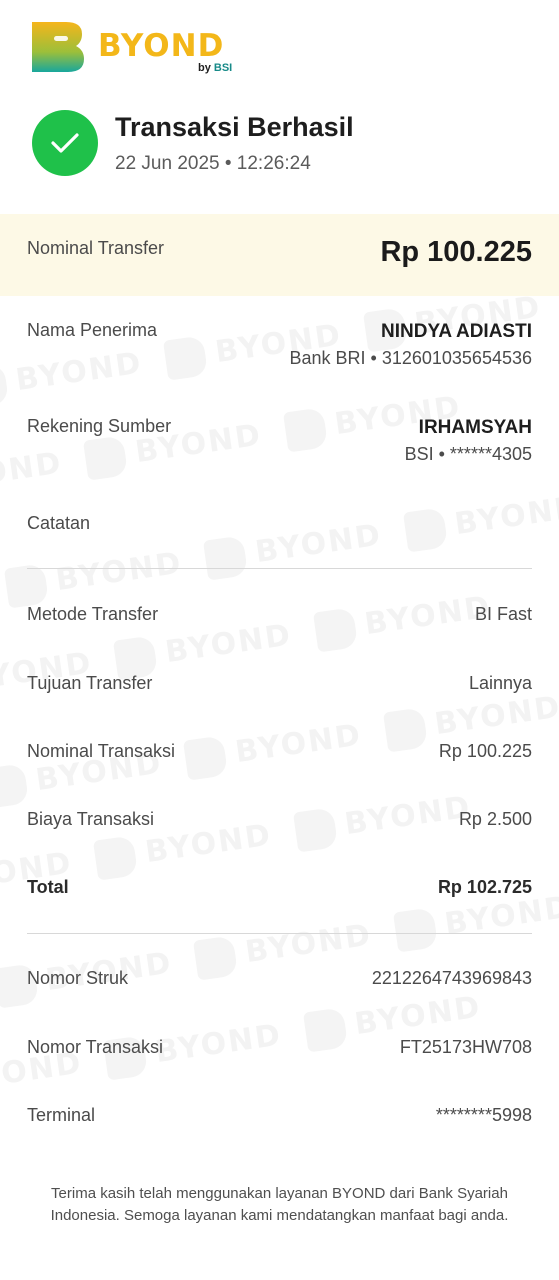 Image resolution: width=559 pixels, height=1280 pixels. What do you see at coordinates (161, 46) in the screenshot?
I see `brand-name: BYOND` at bounding box center [161, 46].